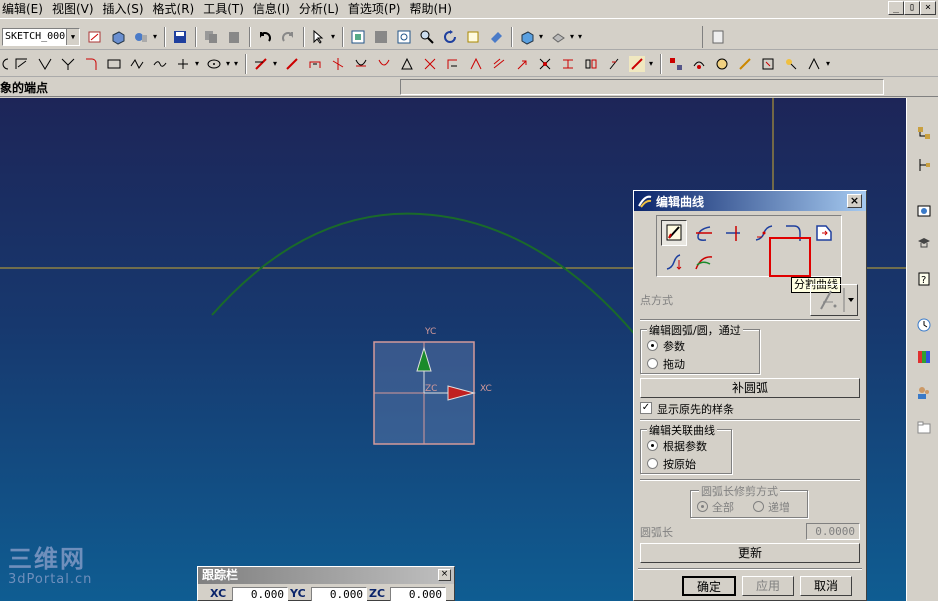  I want to click on extend-icon, so click(338, 64).